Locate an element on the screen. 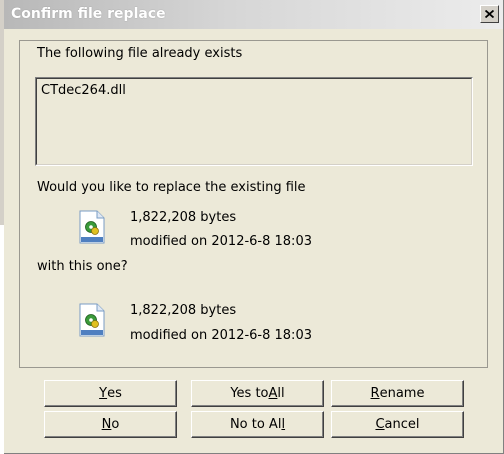  new-file-size: 1,822,208 bytes is located at coordinates (183, 310).